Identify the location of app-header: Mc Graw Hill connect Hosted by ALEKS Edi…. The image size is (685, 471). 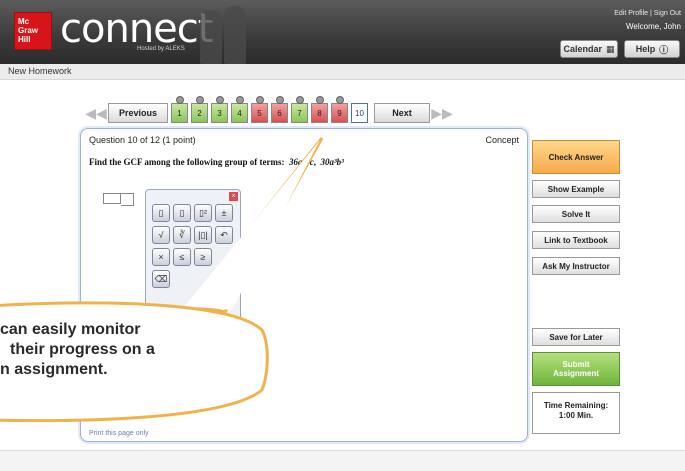
(342, 32).